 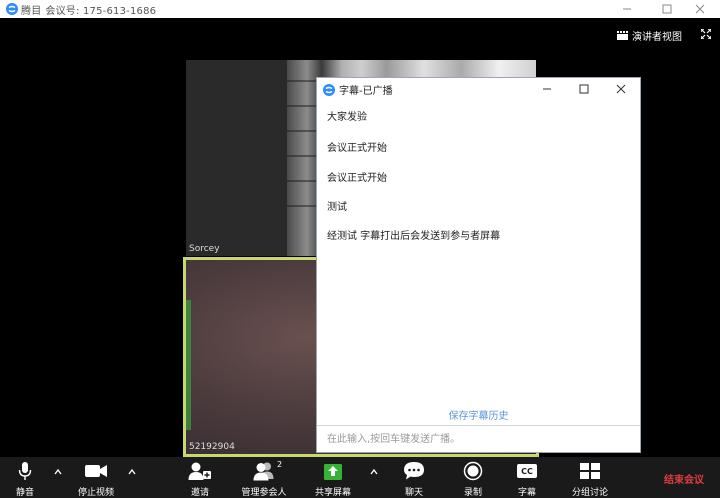 I want to click on stop-video-button: 停止视频, so click(x=96, y=477).